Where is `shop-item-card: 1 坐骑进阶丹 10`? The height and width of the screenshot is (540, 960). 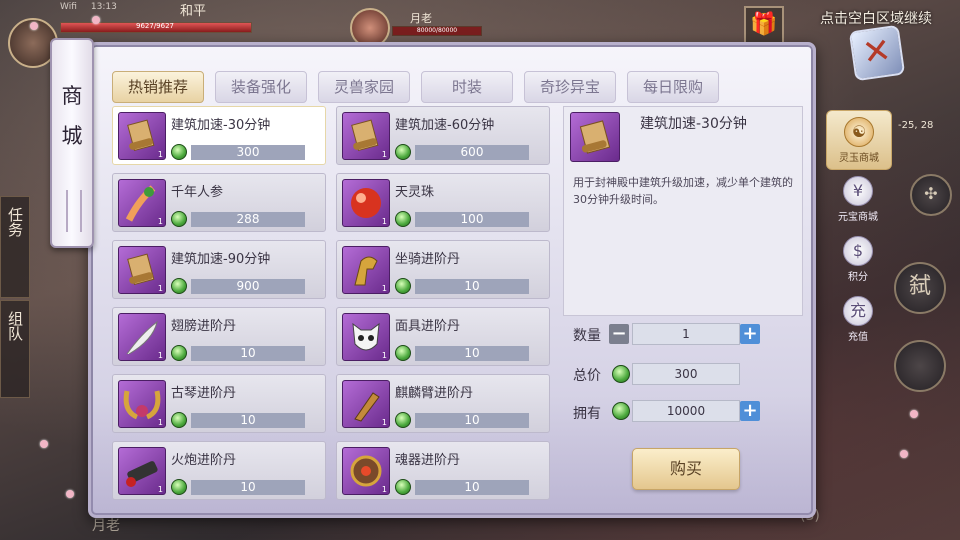
shop-item-card: 1 坐骑进阶丹 10 is located at coordinates (443, 269).